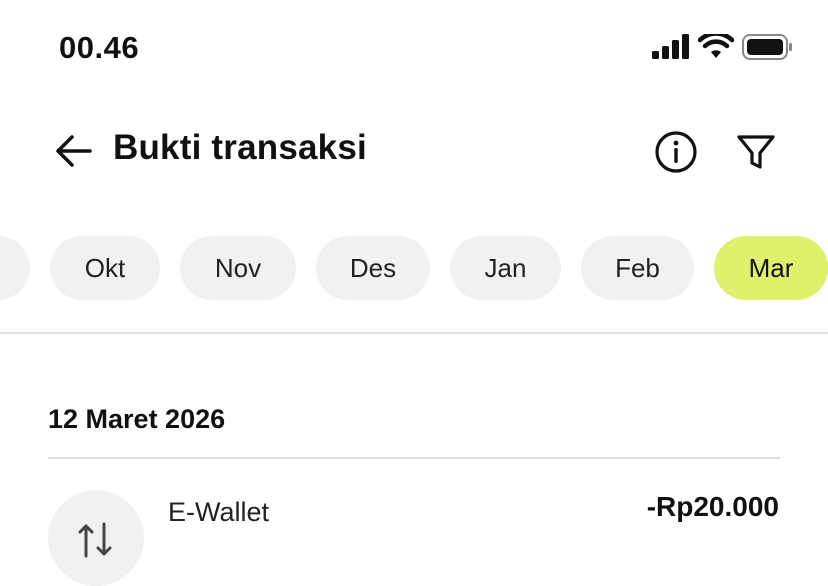  What do you see at coordinates (414, 458) in the screenshot?
I see `date-divider` at bounding box center [414, 458].